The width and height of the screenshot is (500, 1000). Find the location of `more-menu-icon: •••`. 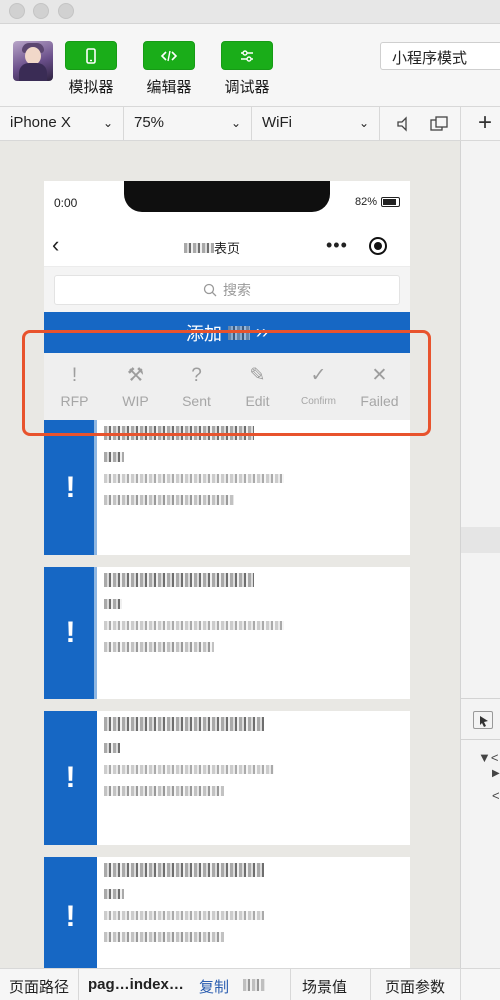

more-menu-icon: ••• is located at coordinates (337, 245).